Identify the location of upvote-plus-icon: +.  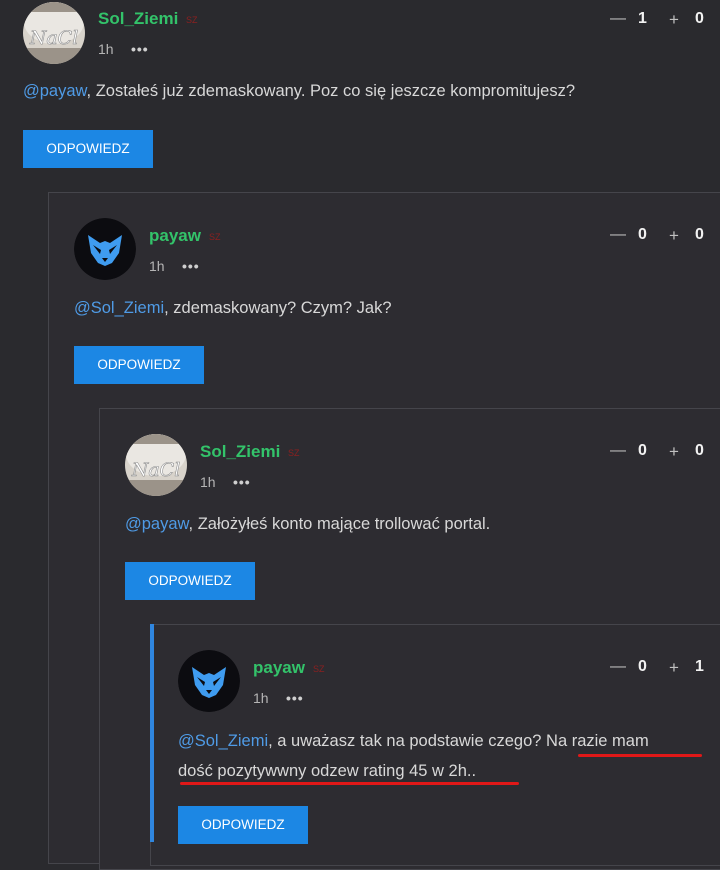
(674, 668).